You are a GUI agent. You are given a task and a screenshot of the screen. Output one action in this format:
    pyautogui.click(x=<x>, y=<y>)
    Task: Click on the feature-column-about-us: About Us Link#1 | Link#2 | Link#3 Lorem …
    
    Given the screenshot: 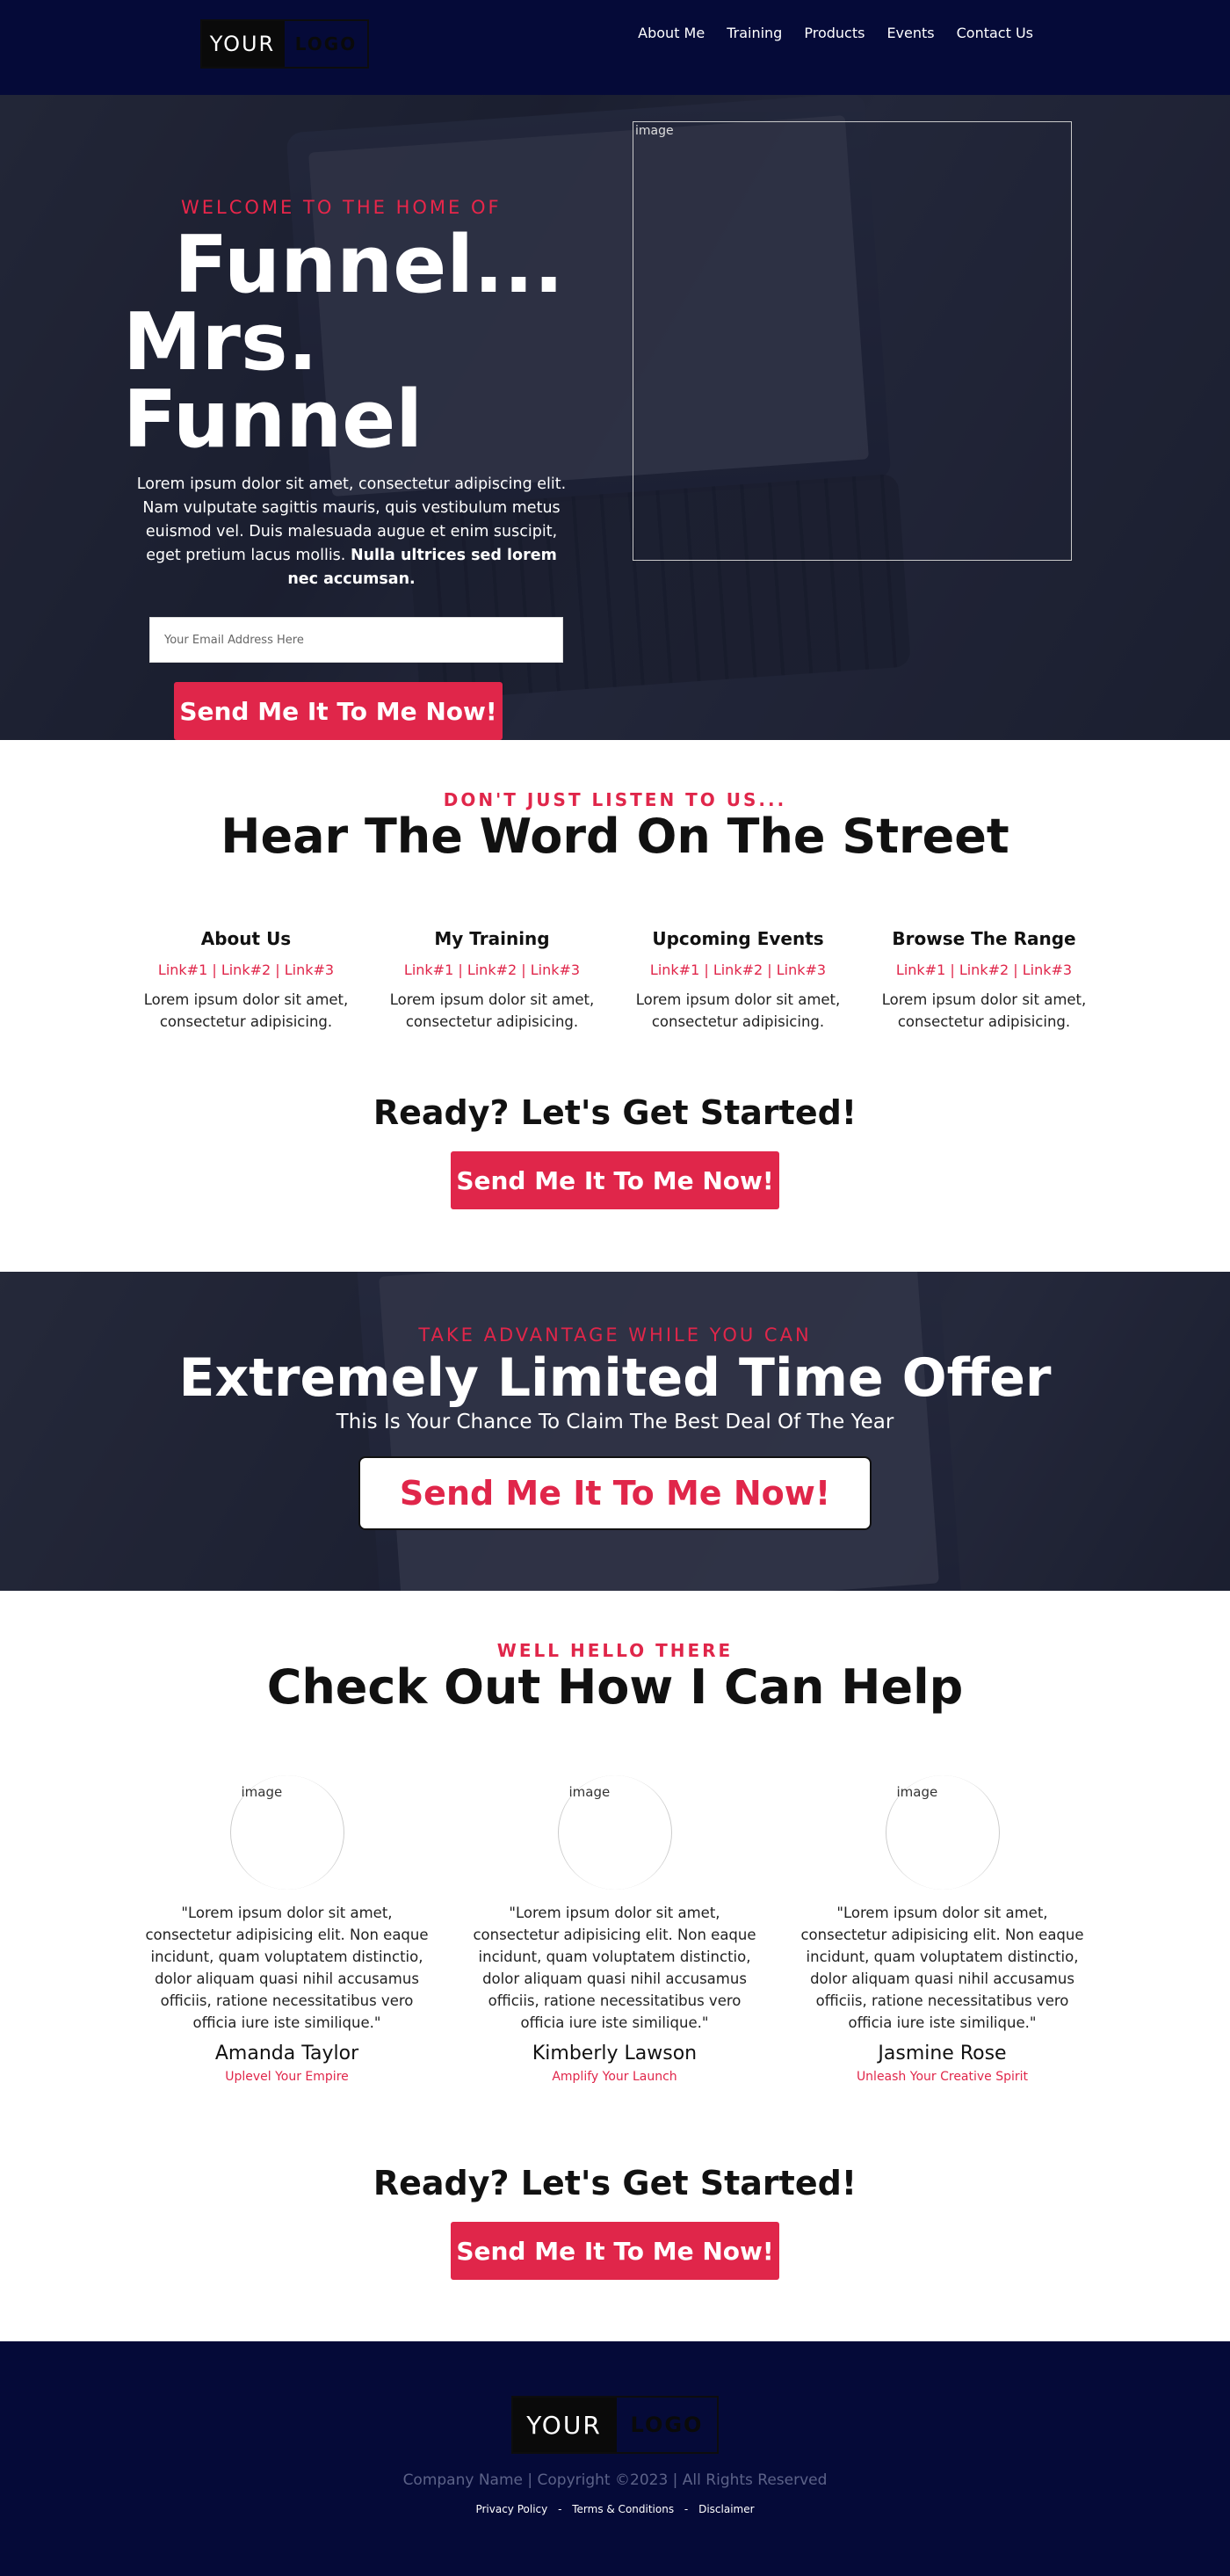 What is the action you would take?
    pyautogui.click(x=246, y=980)
    